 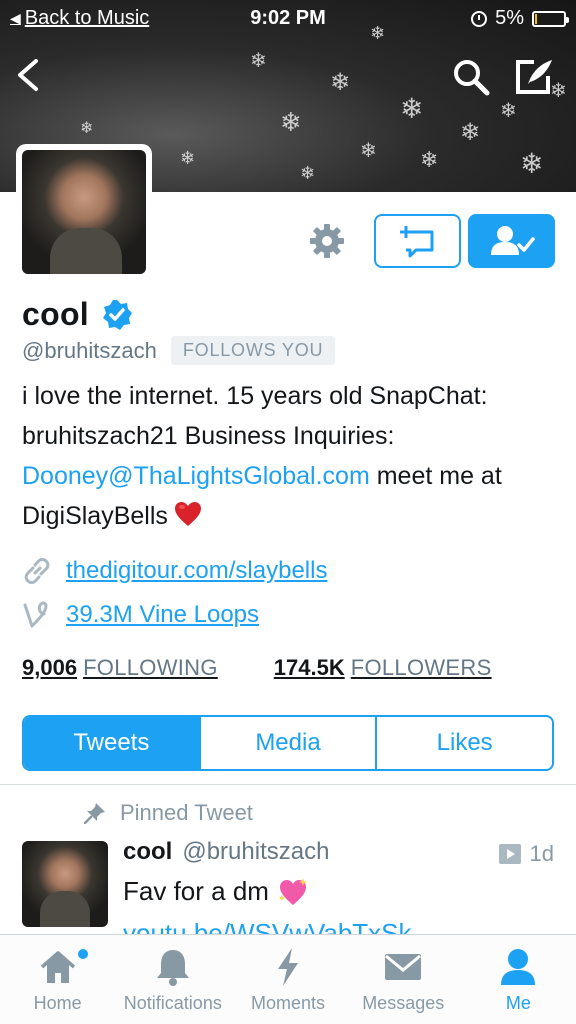 What do you see at coordinates (37, 571) in the screenshot?
I see `link-icon` at bounding box center [37, 571].